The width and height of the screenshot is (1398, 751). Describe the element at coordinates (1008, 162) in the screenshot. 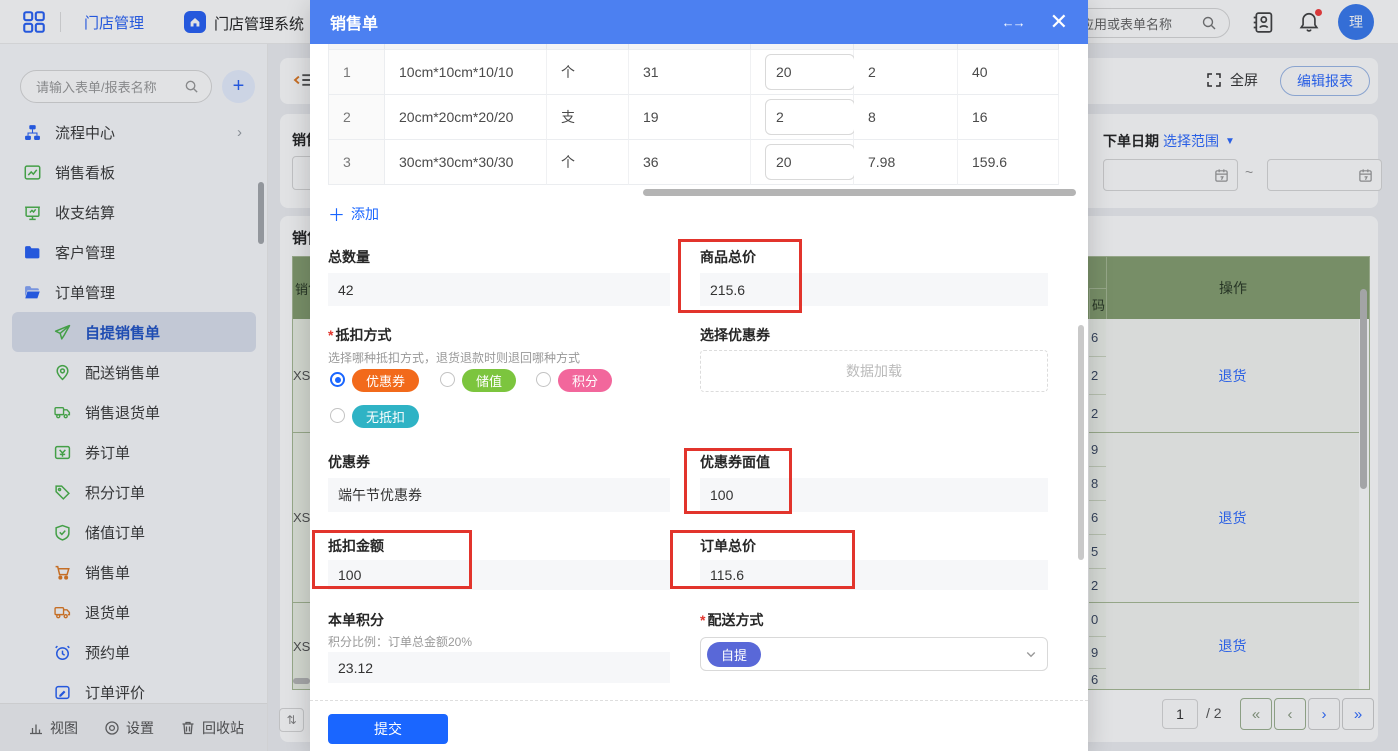

I see `item-amount: 159.6` at that location.